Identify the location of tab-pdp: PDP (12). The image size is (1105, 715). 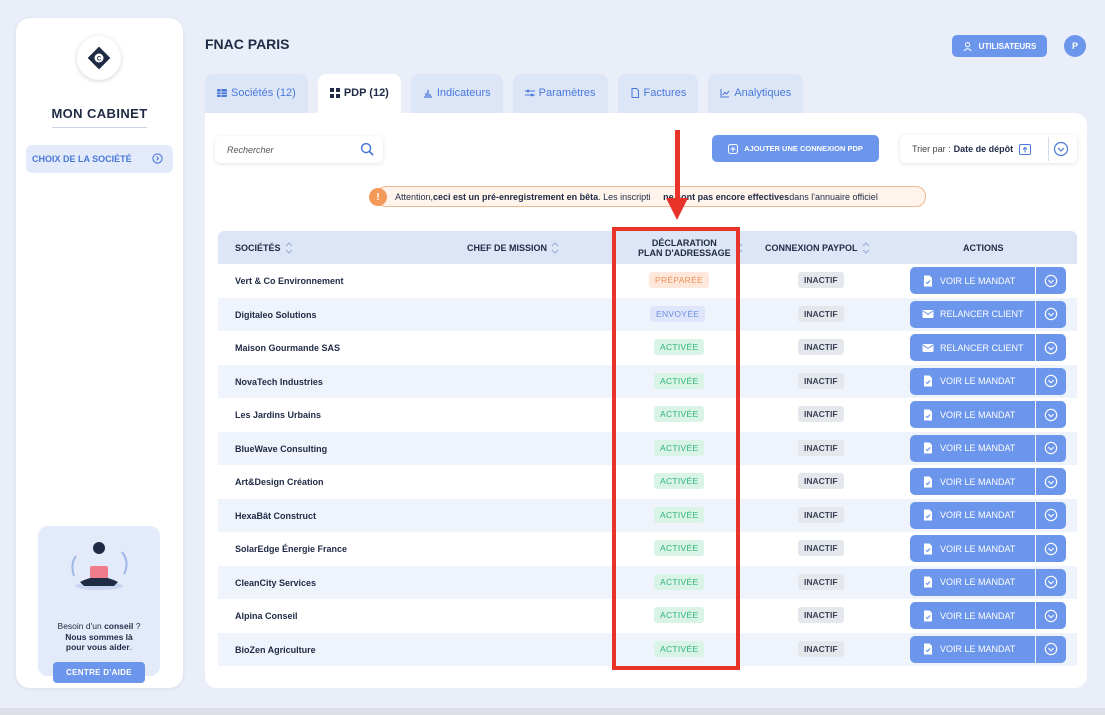
(359, 94).